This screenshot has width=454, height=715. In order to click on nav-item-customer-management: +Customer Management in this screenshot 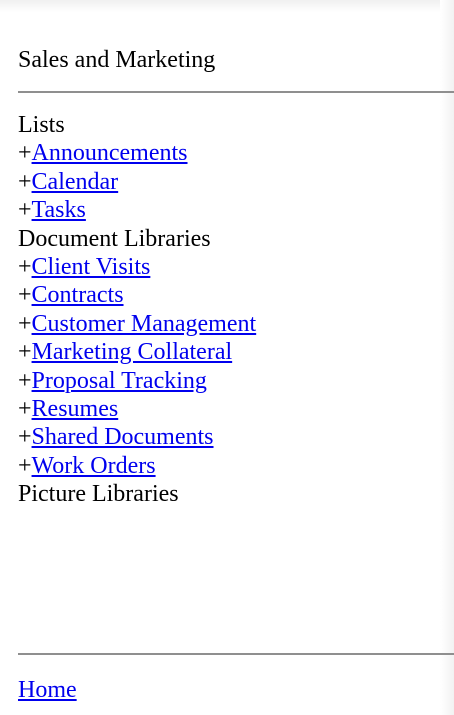, I will do `click(137, 324)`.